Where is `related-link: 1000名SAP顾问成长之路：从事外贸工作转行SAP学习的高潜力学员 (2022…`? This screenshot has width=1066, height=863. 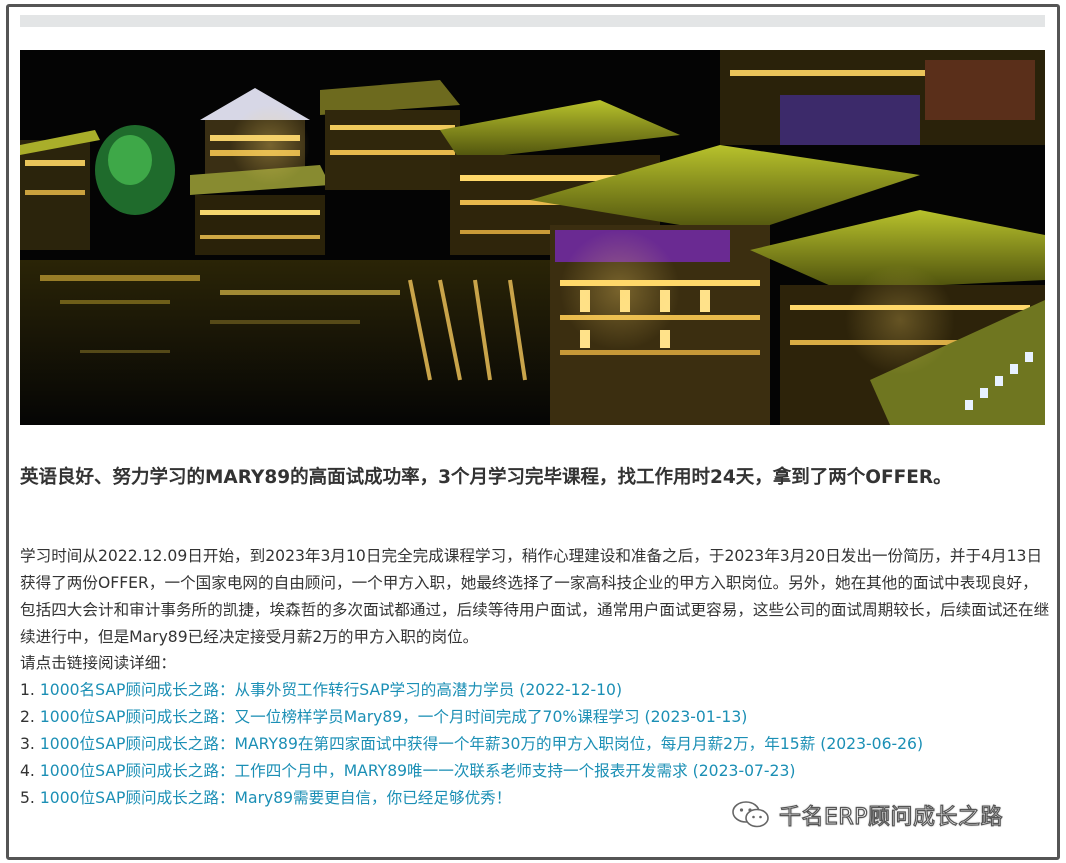 related-link: 1000名SAP顾问成长之路：从事外贸工作转行SAP学习的高潜力学员 (2022… is located at coordinates (331, 690).